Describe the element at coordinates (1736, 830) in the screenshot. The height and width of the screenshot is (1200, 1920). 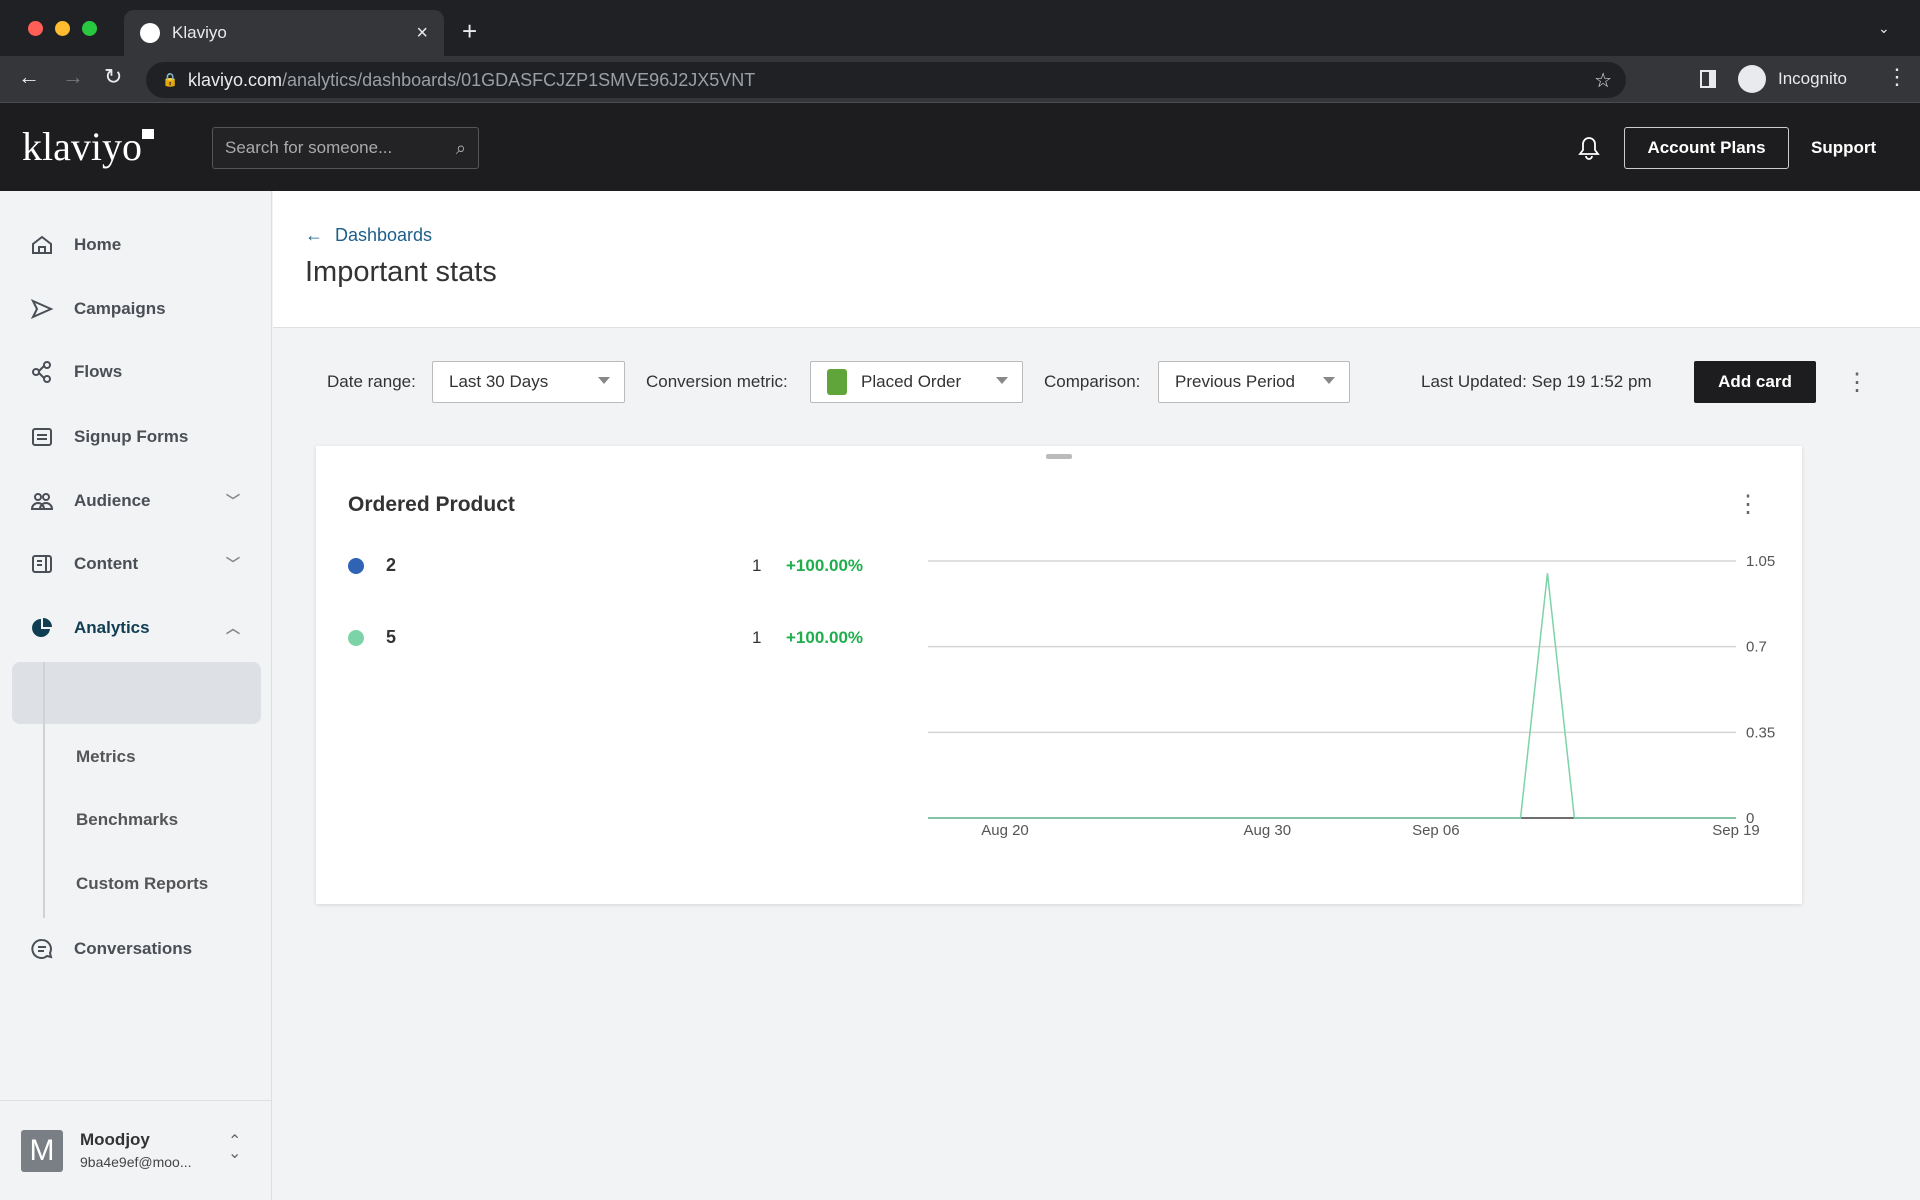
I see `x-tick-label: Sep 19` at that location.